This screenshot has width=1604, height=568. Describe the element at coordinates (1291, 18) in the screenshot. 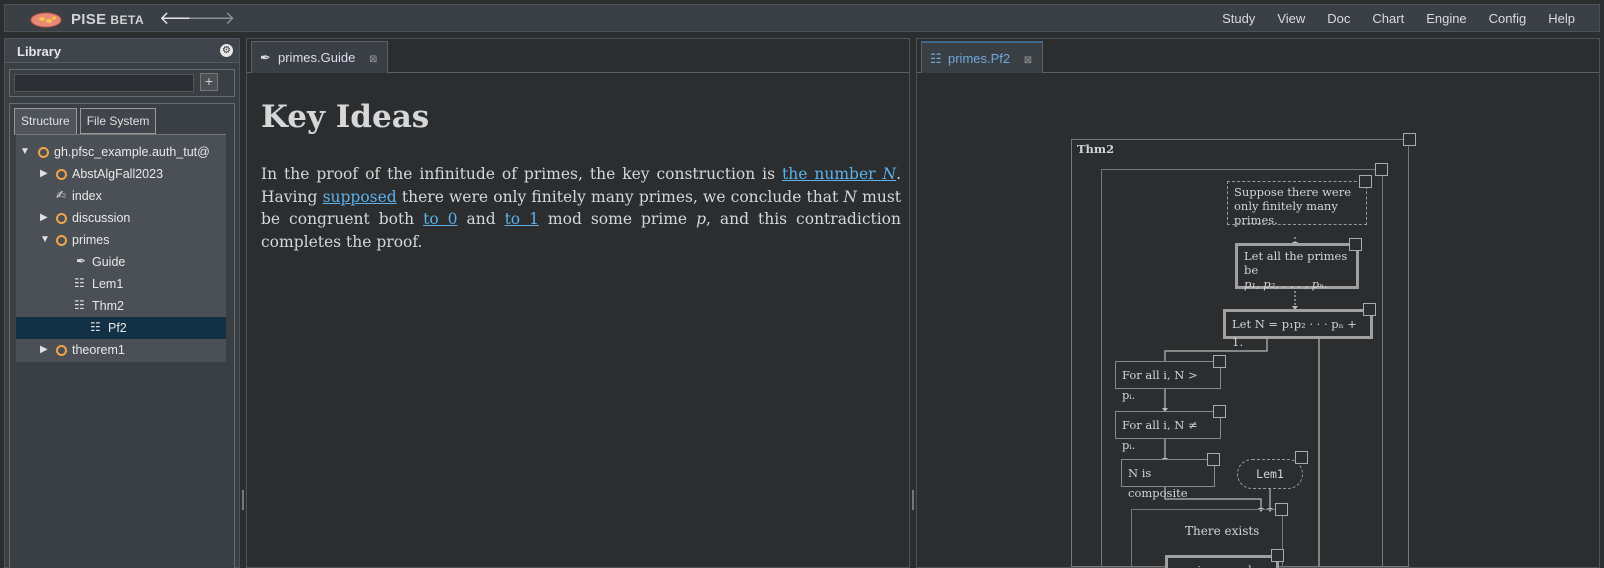

I see `menu-view: View` at that location.